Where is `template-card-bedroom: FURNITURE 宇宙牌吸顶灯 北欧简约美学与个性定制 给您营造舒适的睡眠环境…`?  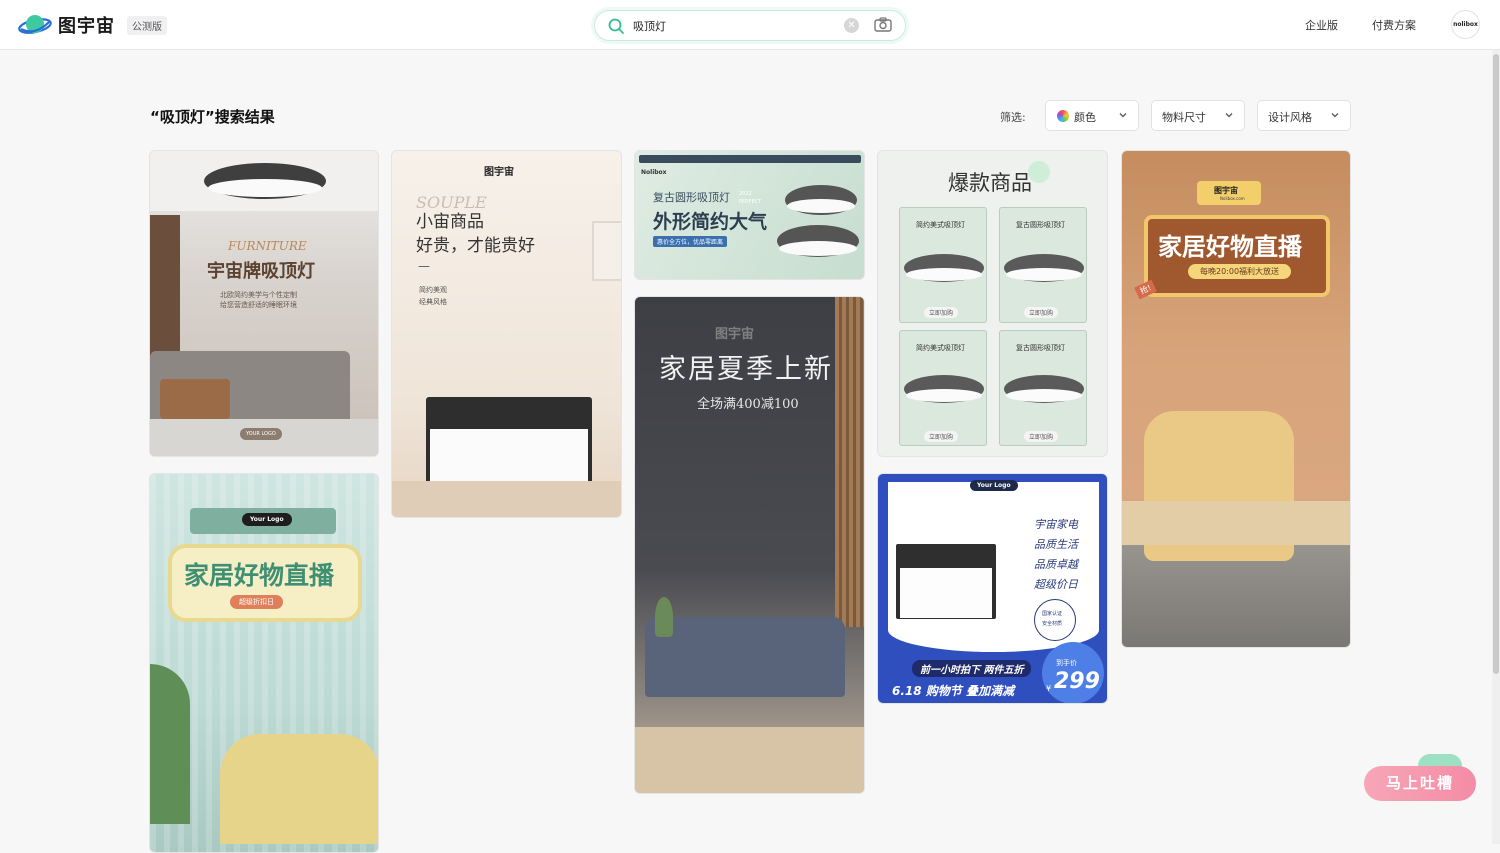
template-card-bedroom: FURNITURE 宇宙牌吸顶灯 北欧简约美学与个性定制 给您营造舒适的睡眠环境… is located at coordinates (264, 303).